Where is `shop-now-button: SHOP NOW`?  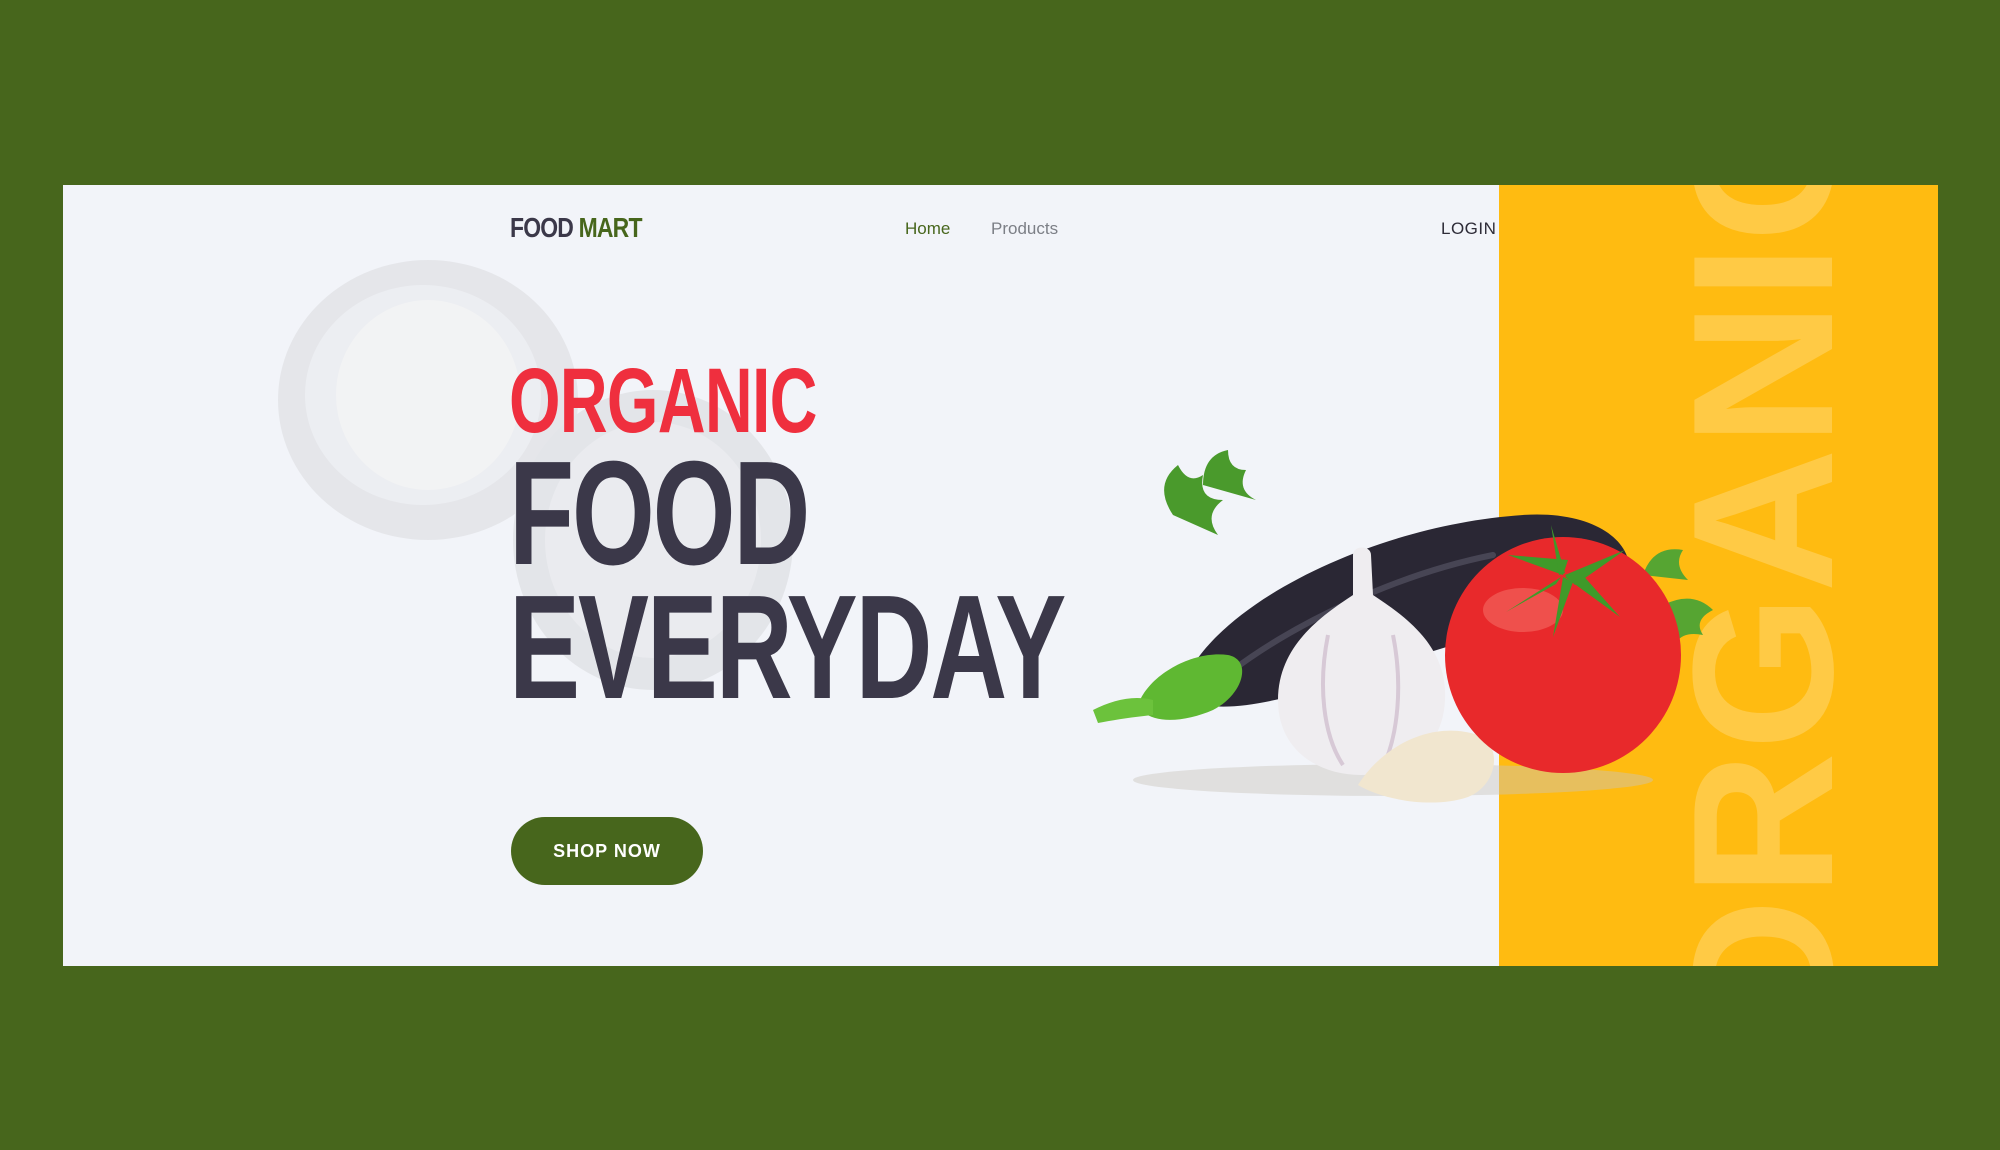 shop-now-button: SHOP NOW is located at coordinates (607, 851).